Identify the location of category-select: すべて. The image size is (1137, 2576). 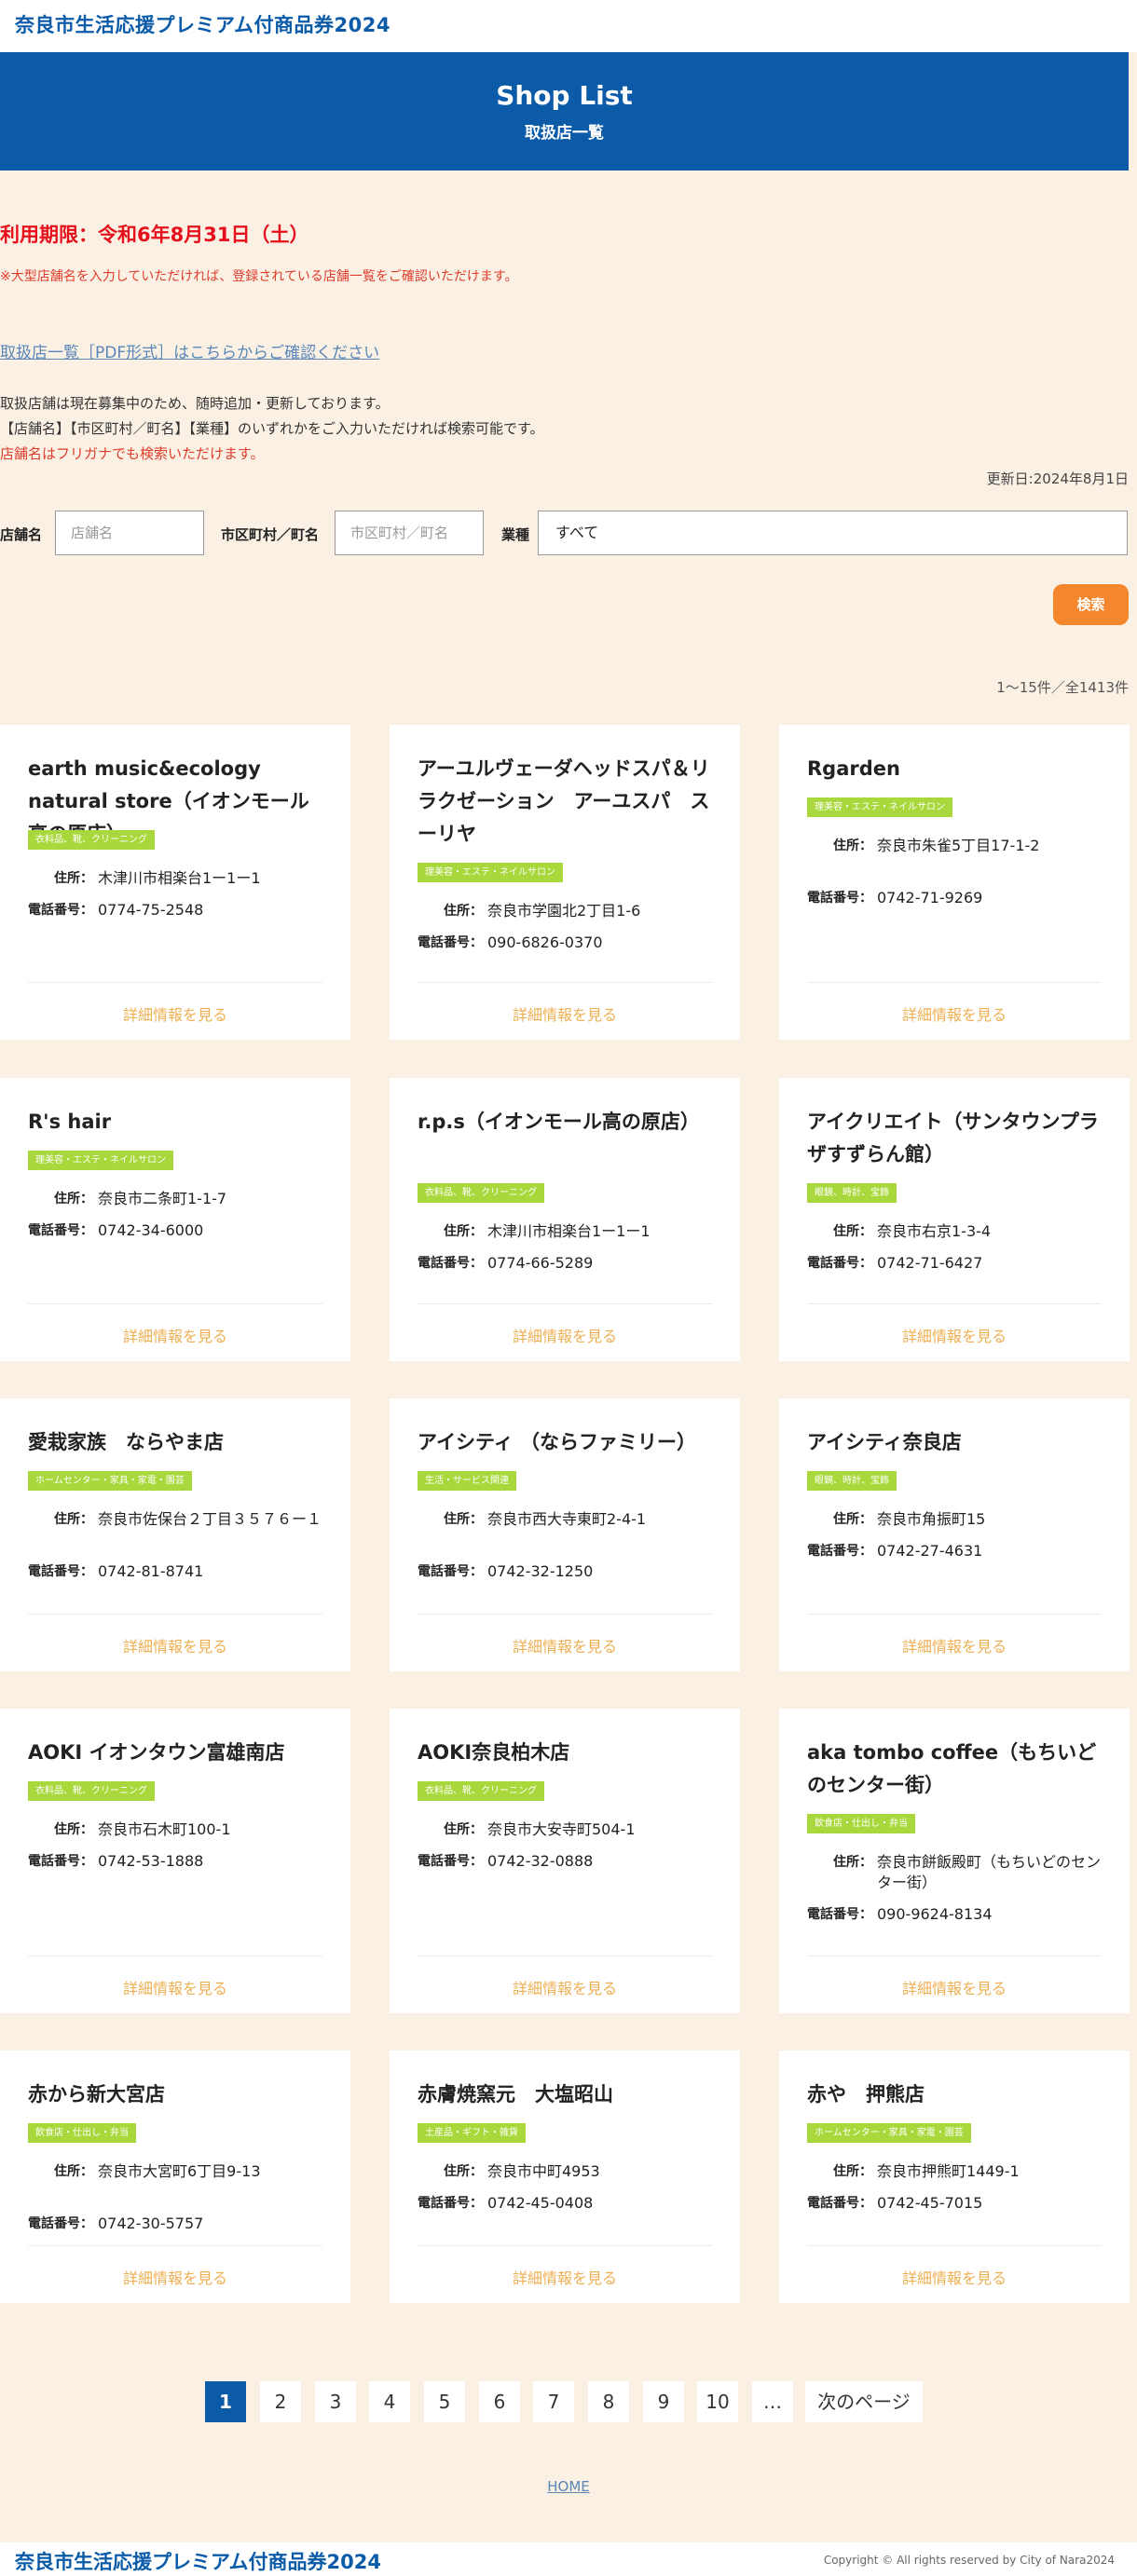
(833, 533).